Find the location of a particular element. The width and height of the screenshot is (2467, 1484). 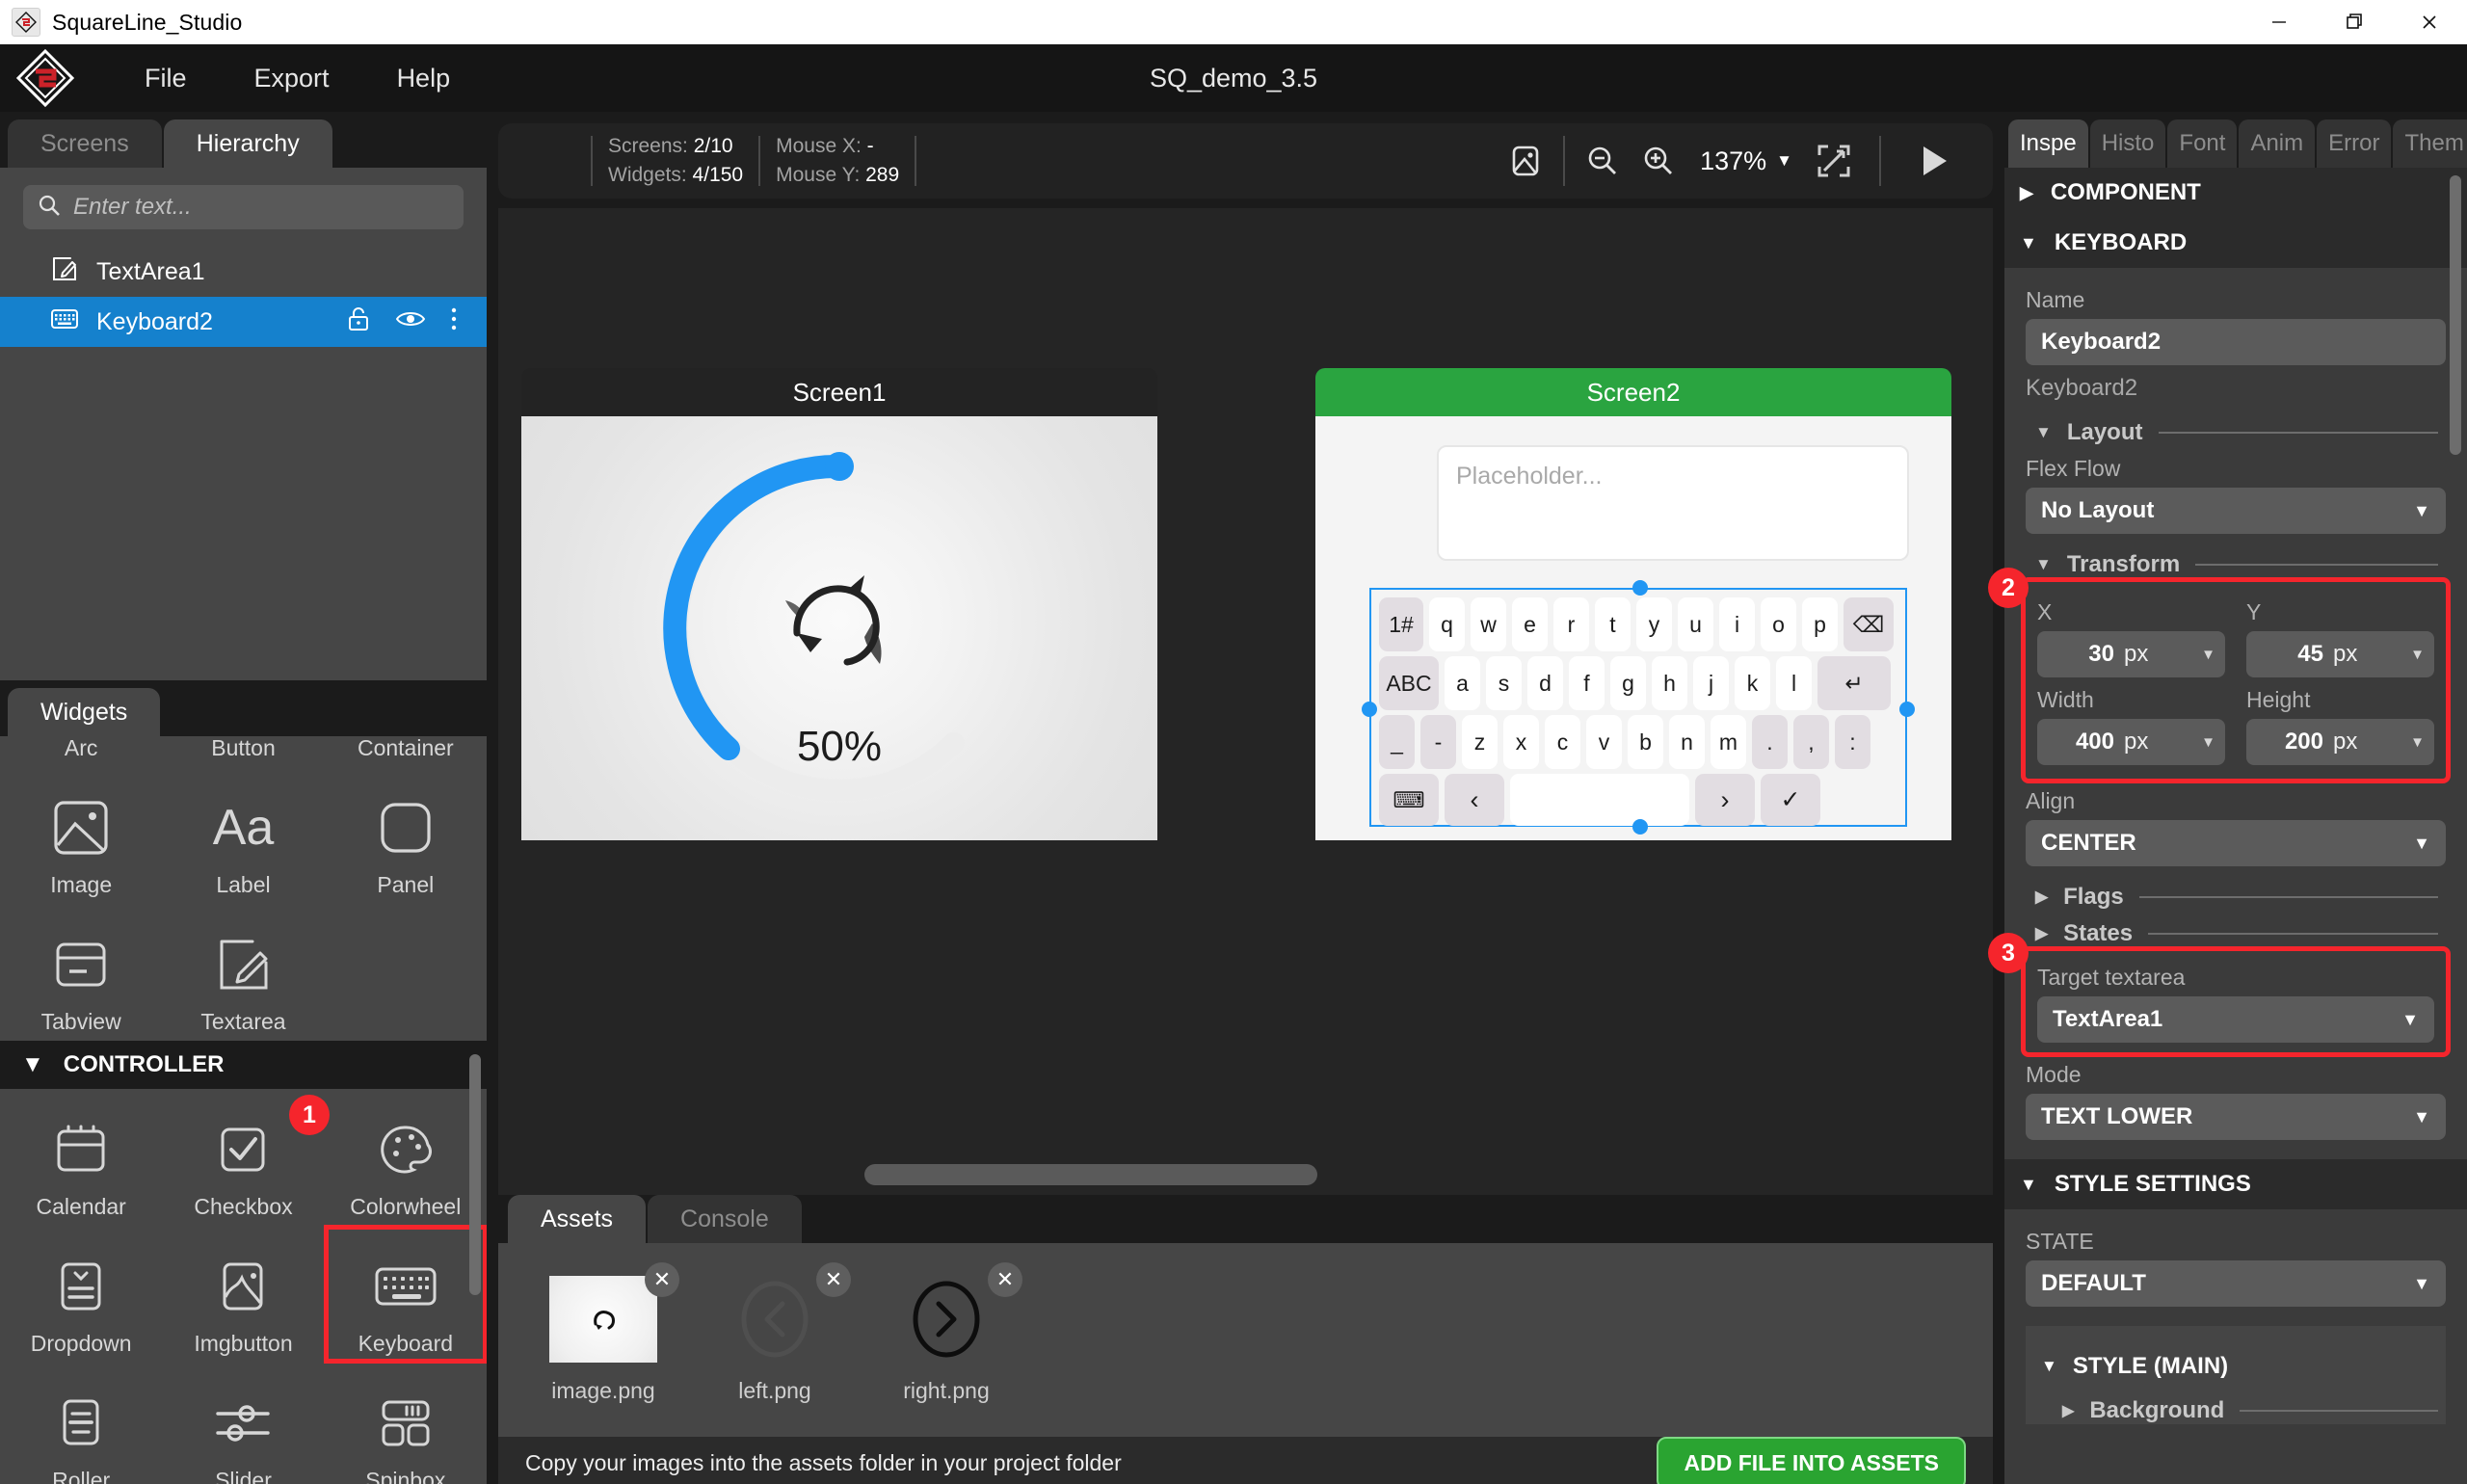

more-vert-icon is located at coordinates (454, 322).